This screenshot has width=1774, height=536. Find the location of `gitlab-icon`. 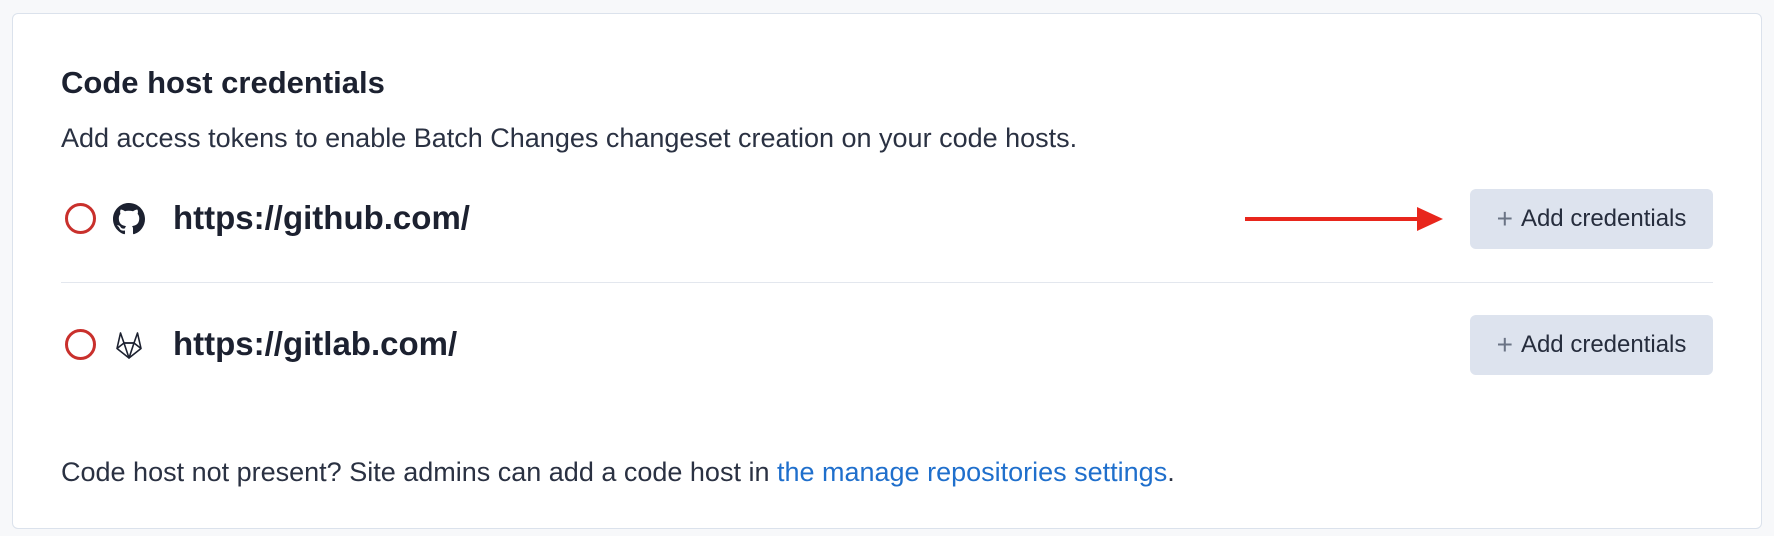

gitlab-icon is located at coordinates (129, 345).